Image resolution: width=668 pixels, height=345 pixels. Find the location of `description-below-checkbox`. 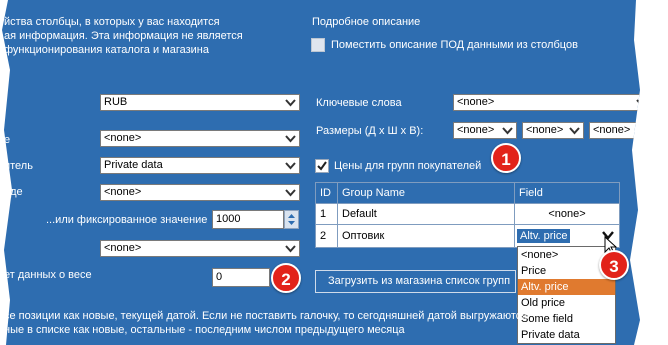

description-below-checkbox is located at coordinates (318, 45).